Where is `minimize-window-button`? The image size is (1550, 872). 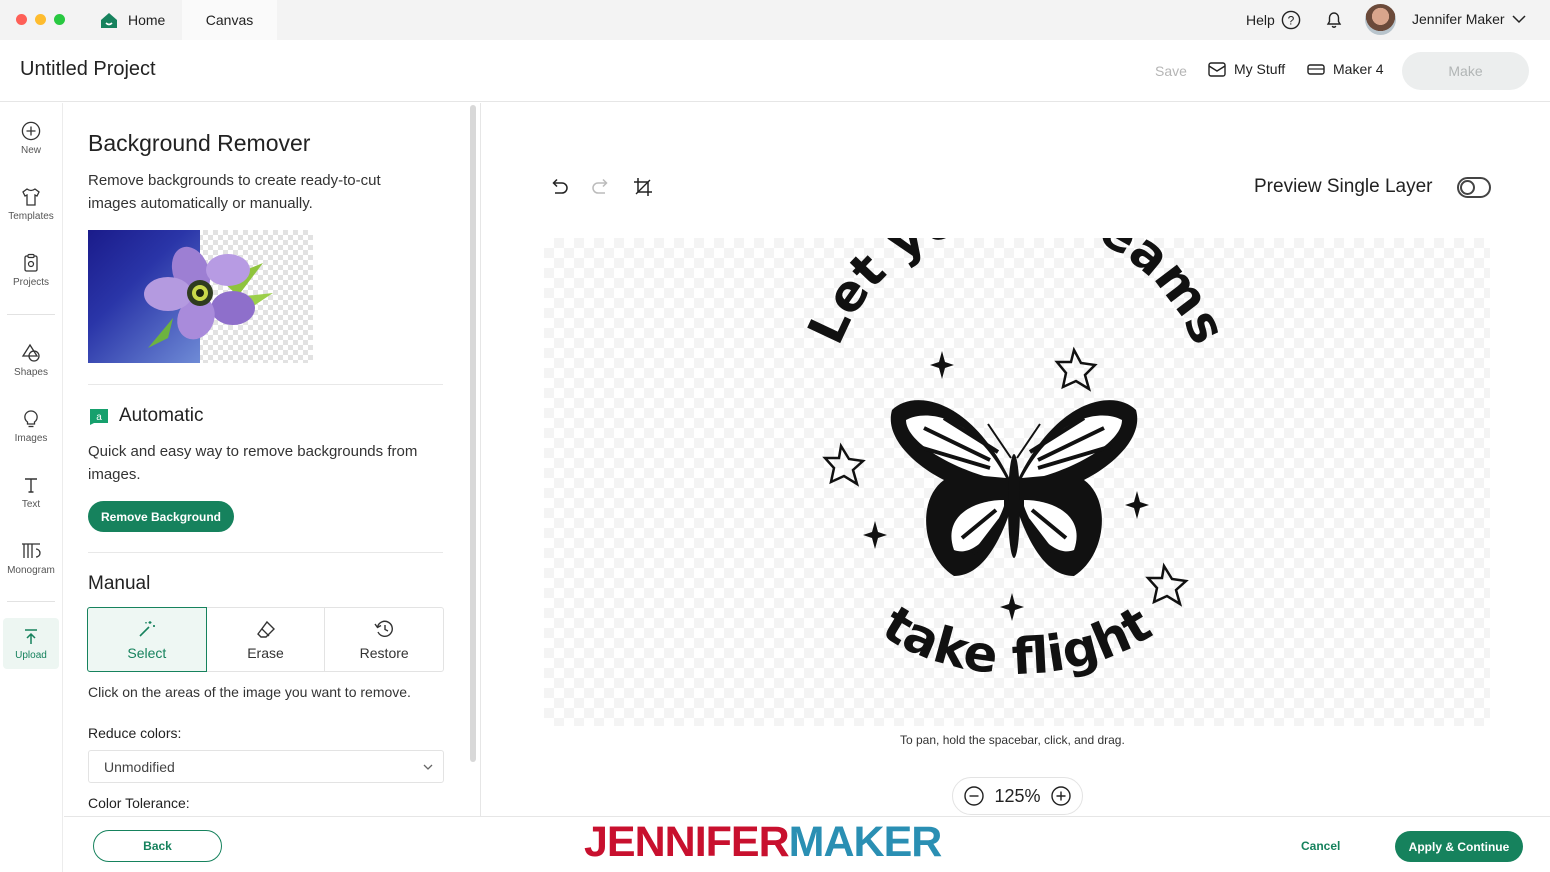 minimize-window-button is located at coordinates (40, 19).